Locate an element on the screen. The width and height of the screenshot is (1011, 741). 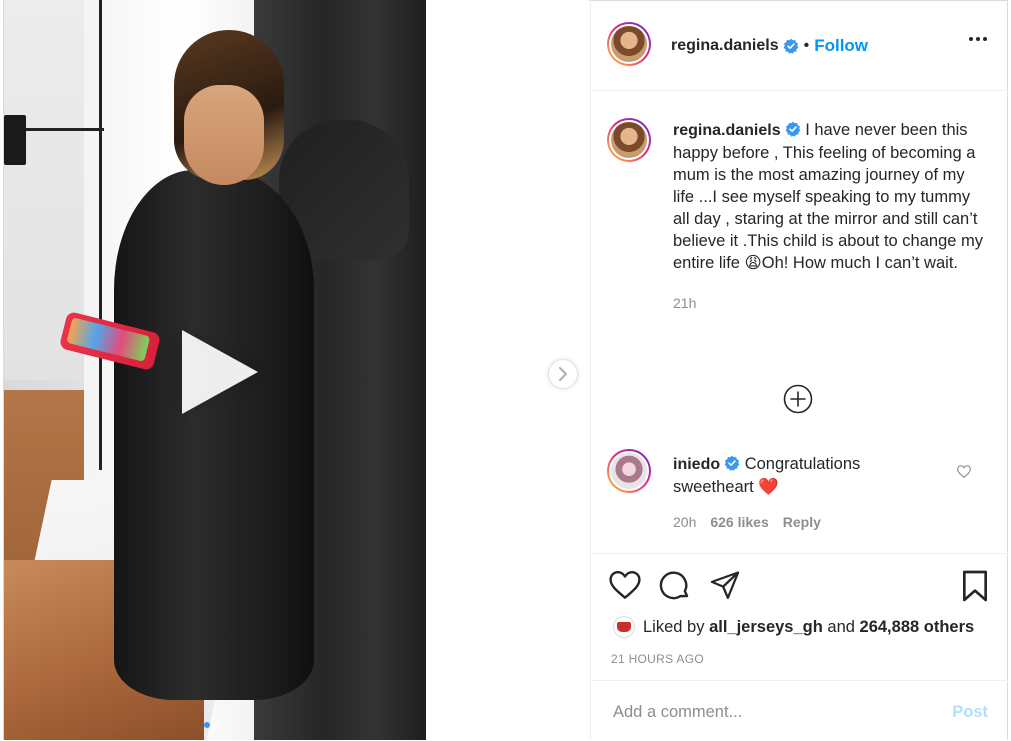
caption-username: regina.daniels is located at coordinates (727, 130).